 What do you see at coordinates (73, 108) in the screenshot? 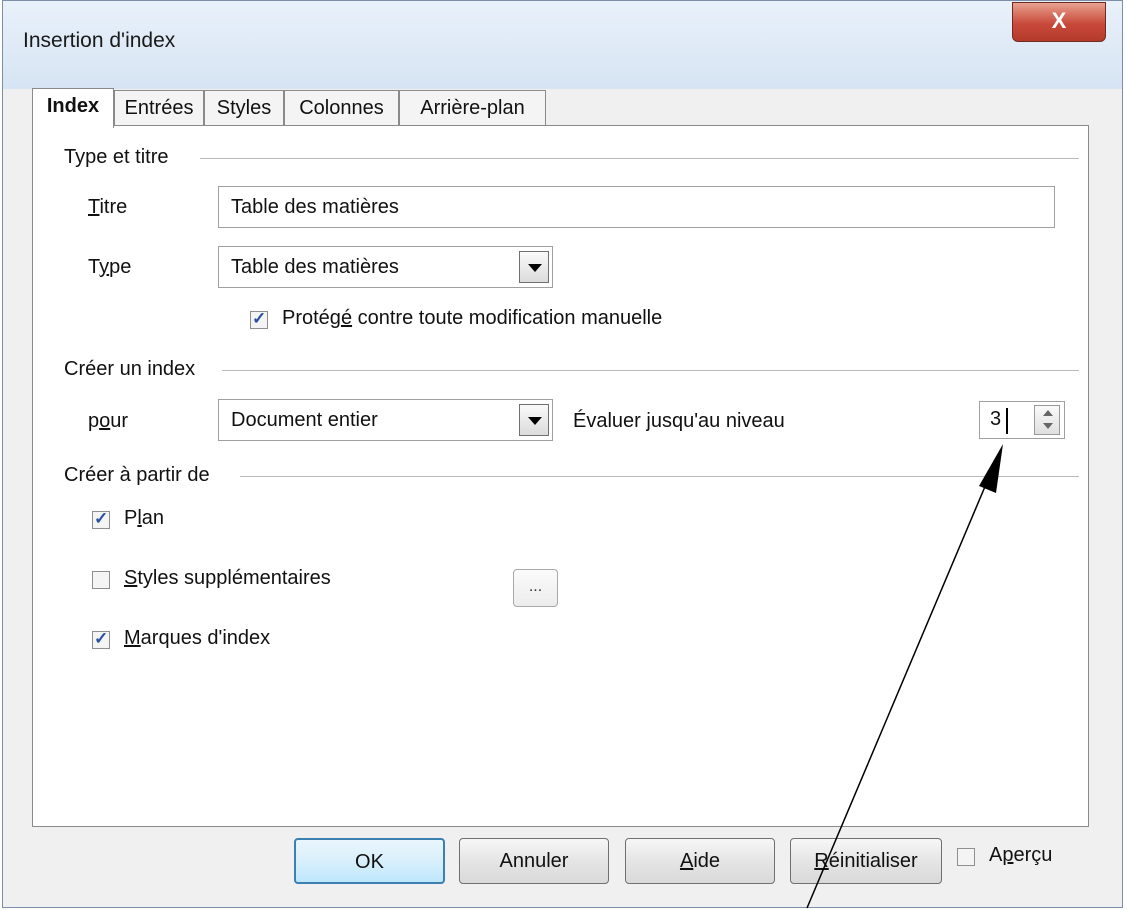
I see `tab-index: Index` at bounding box center [73, 108].